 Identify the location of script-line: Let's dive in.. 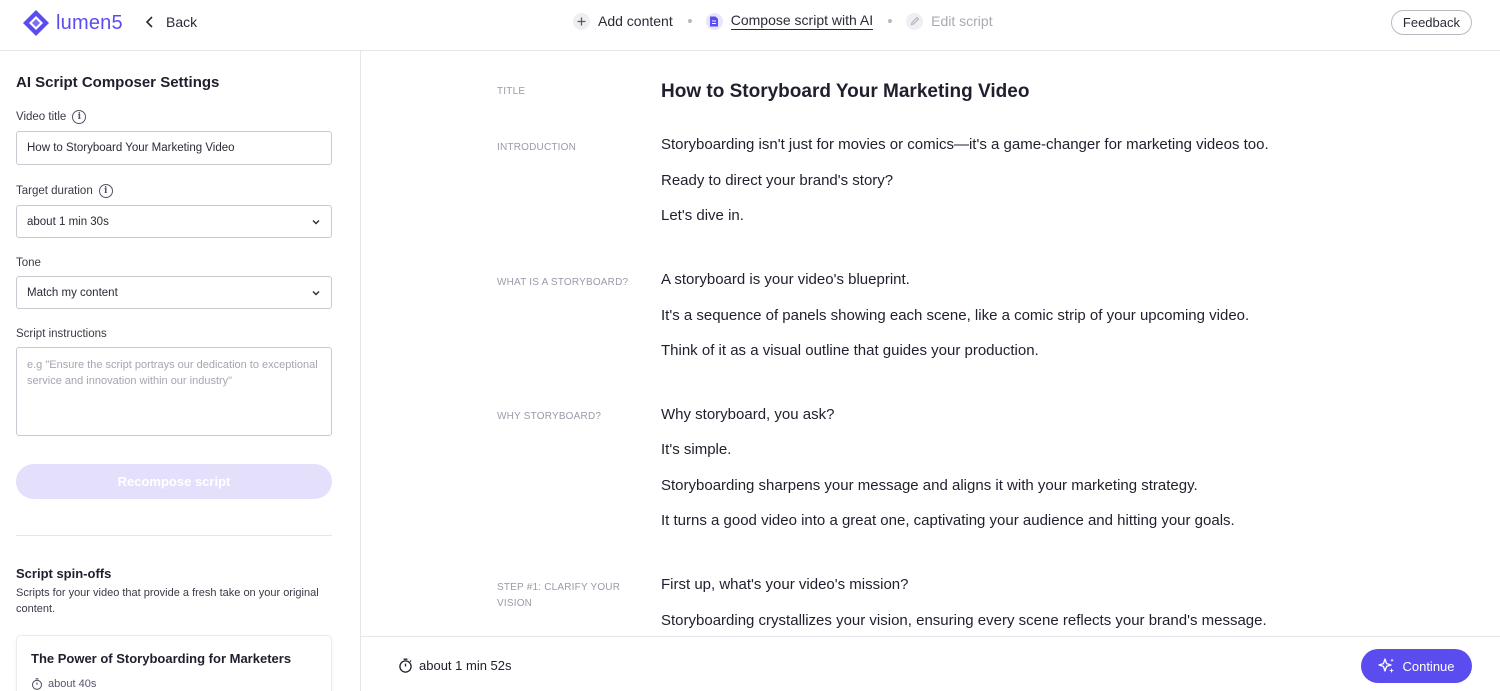
(702, 215).